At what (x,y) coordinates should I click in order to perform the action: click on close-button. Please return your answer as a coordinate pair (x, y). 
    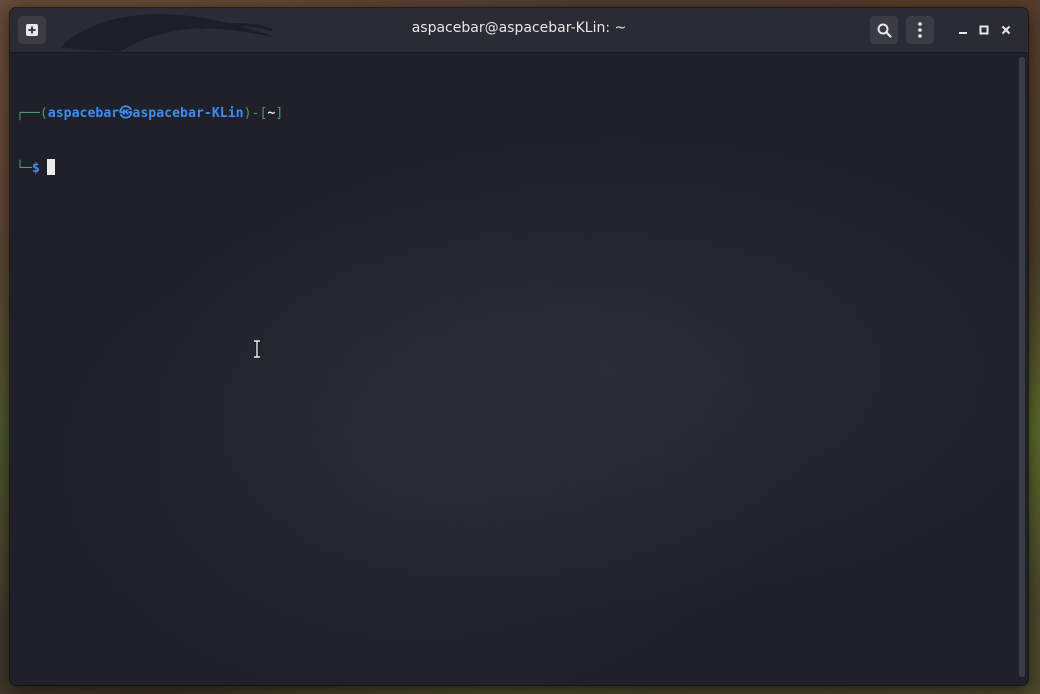
    Looking at the image, I should click on (1006, 30).